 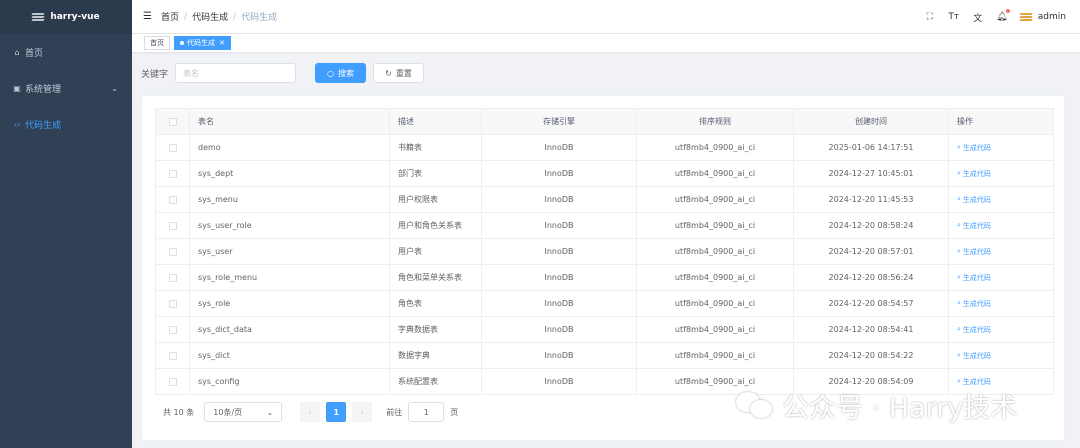 What do you see at coordinates (394, 412) in the screenshot?
I see `goto-label: 前往` at bounding box center [394, 412].